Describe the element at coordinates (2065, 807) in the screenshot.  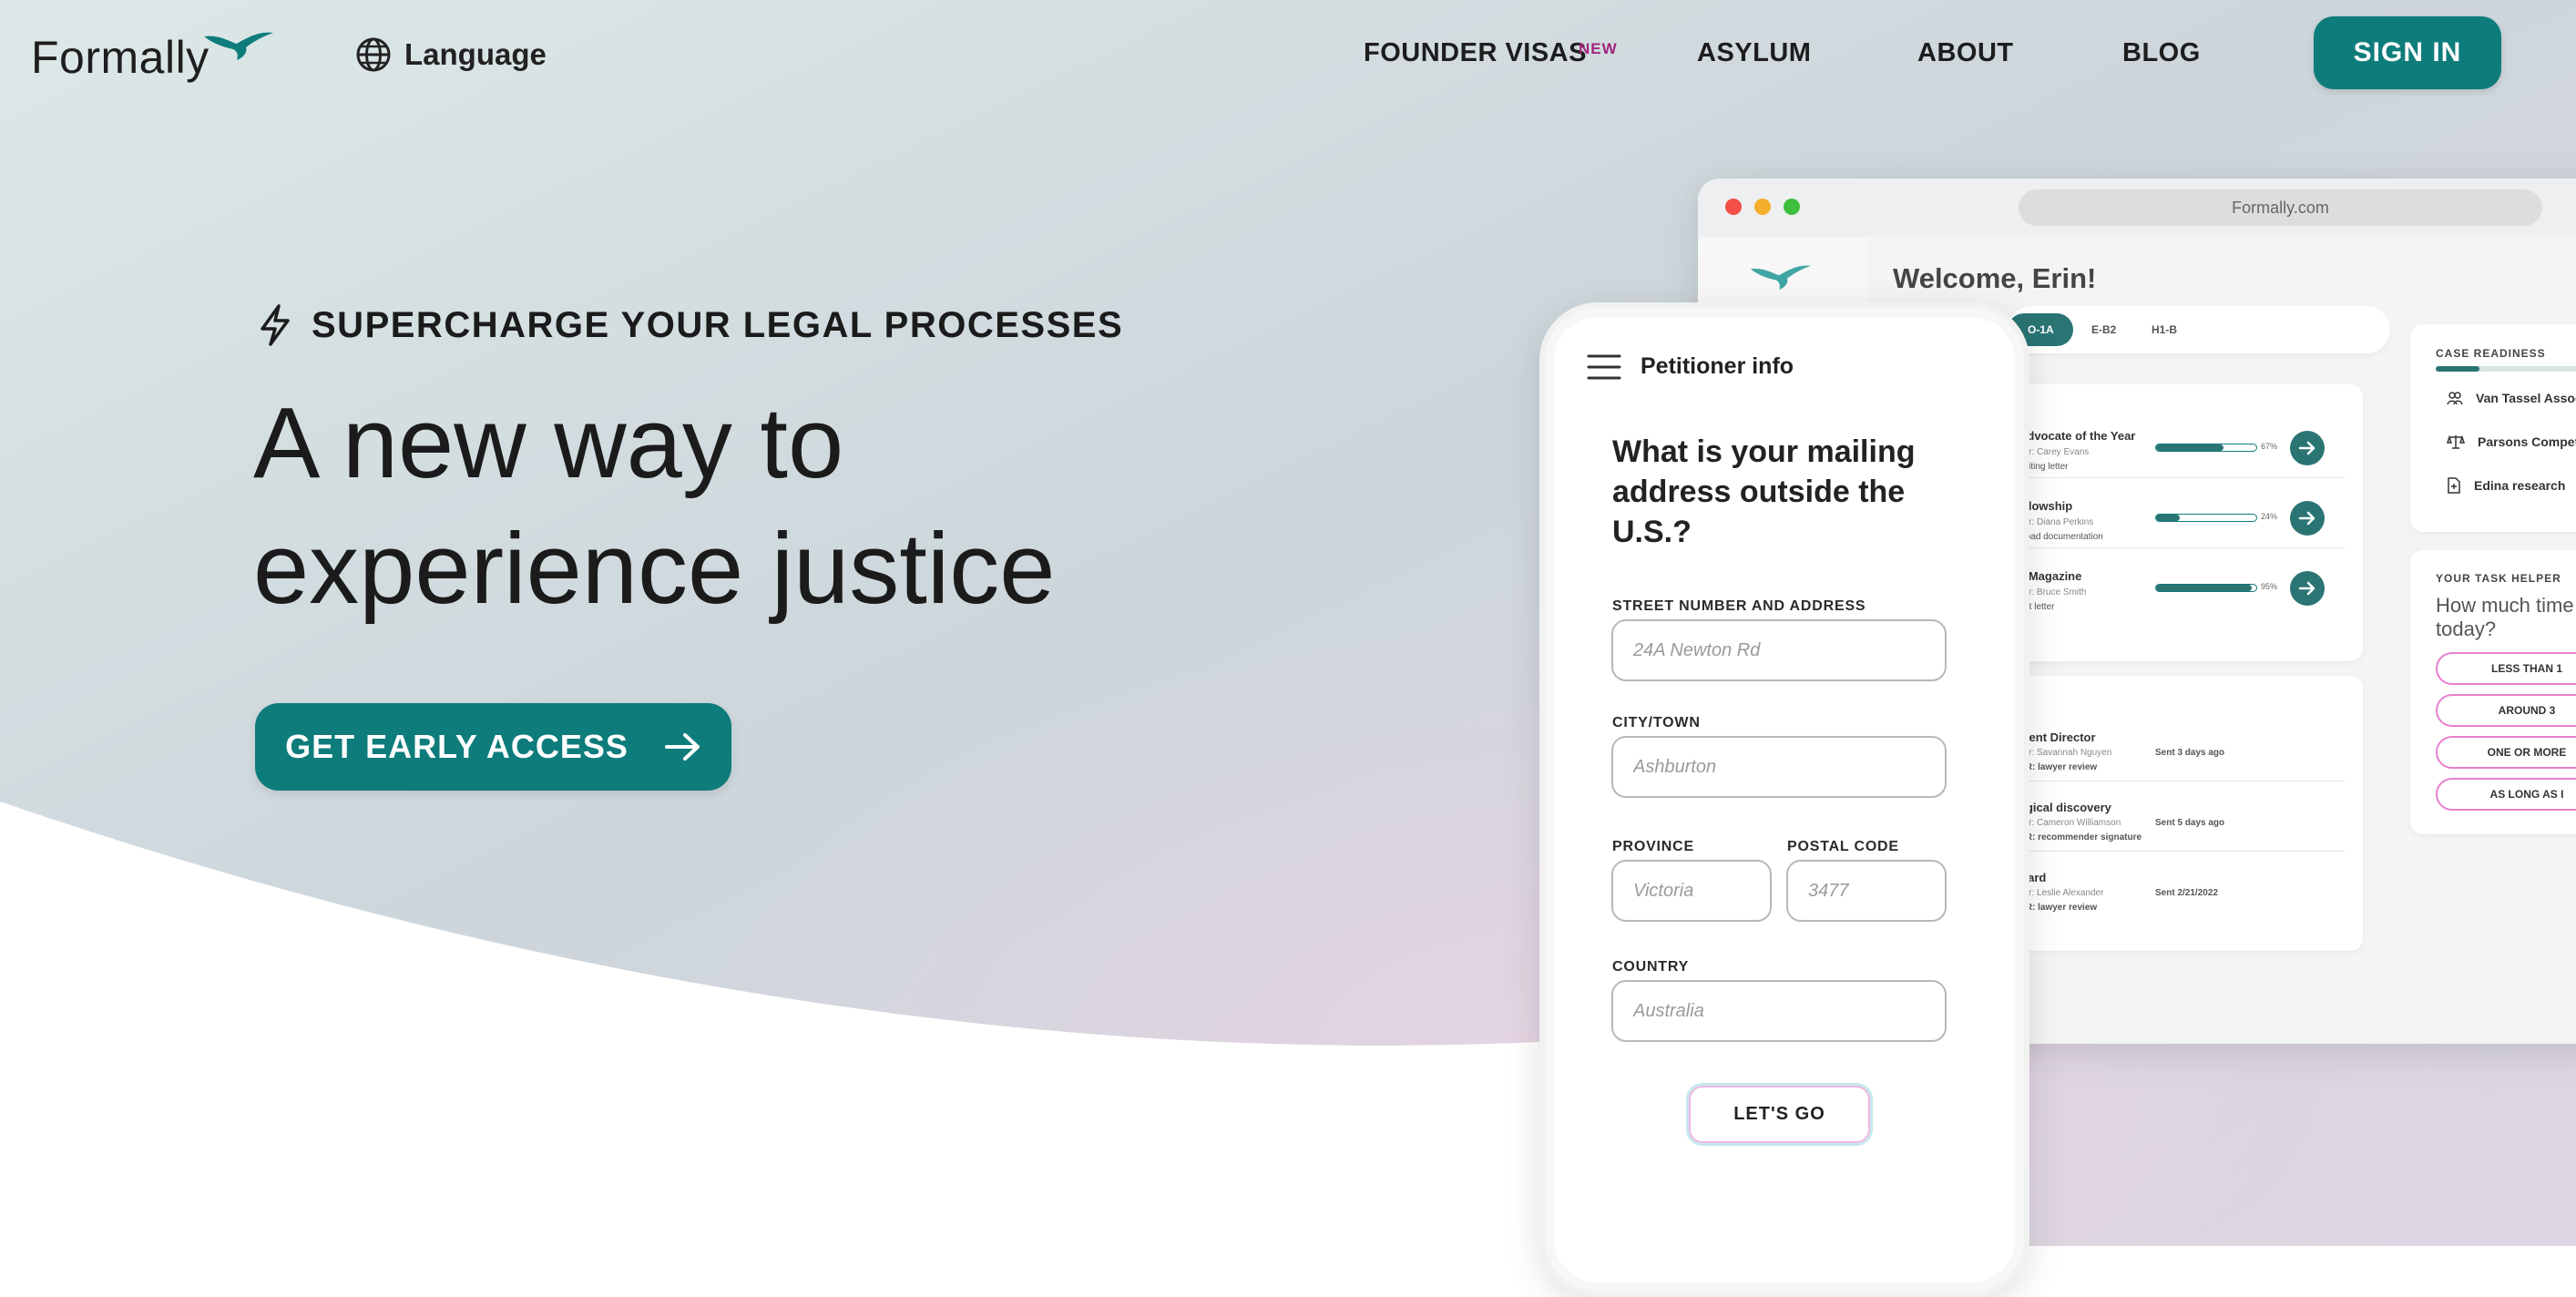
I see `letter-title: ogical discovery` at that location.